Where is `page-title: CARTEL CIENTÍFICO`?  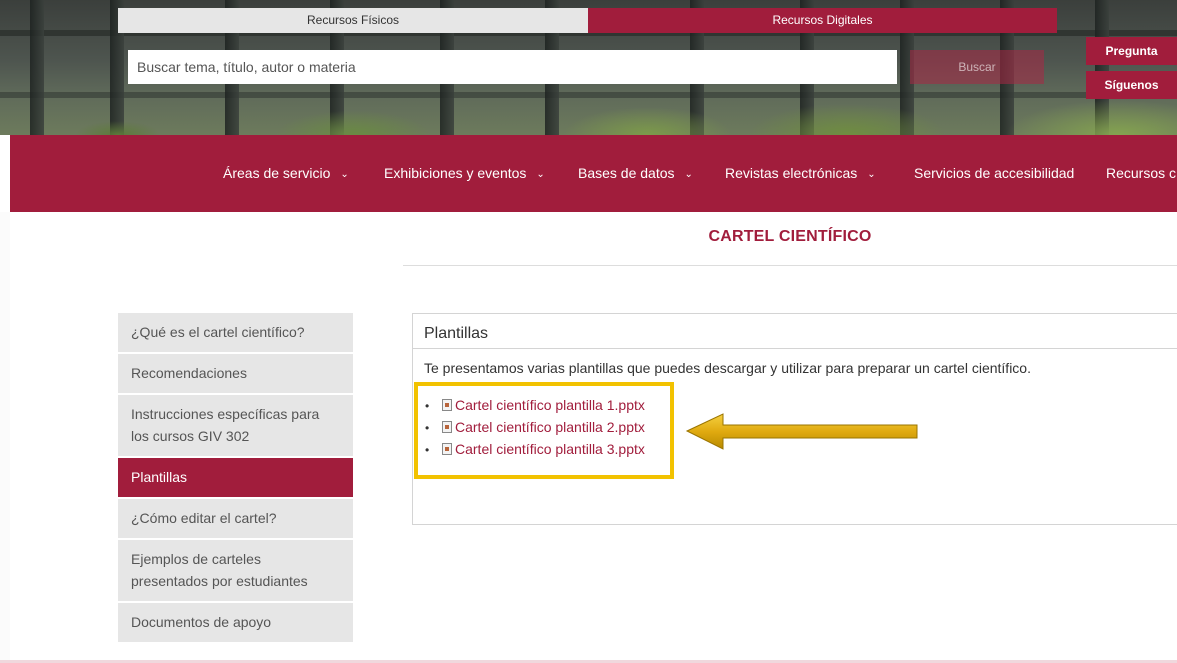 page-title: CARTEL CIENTÍFICO is located at coordinates (790, 236).